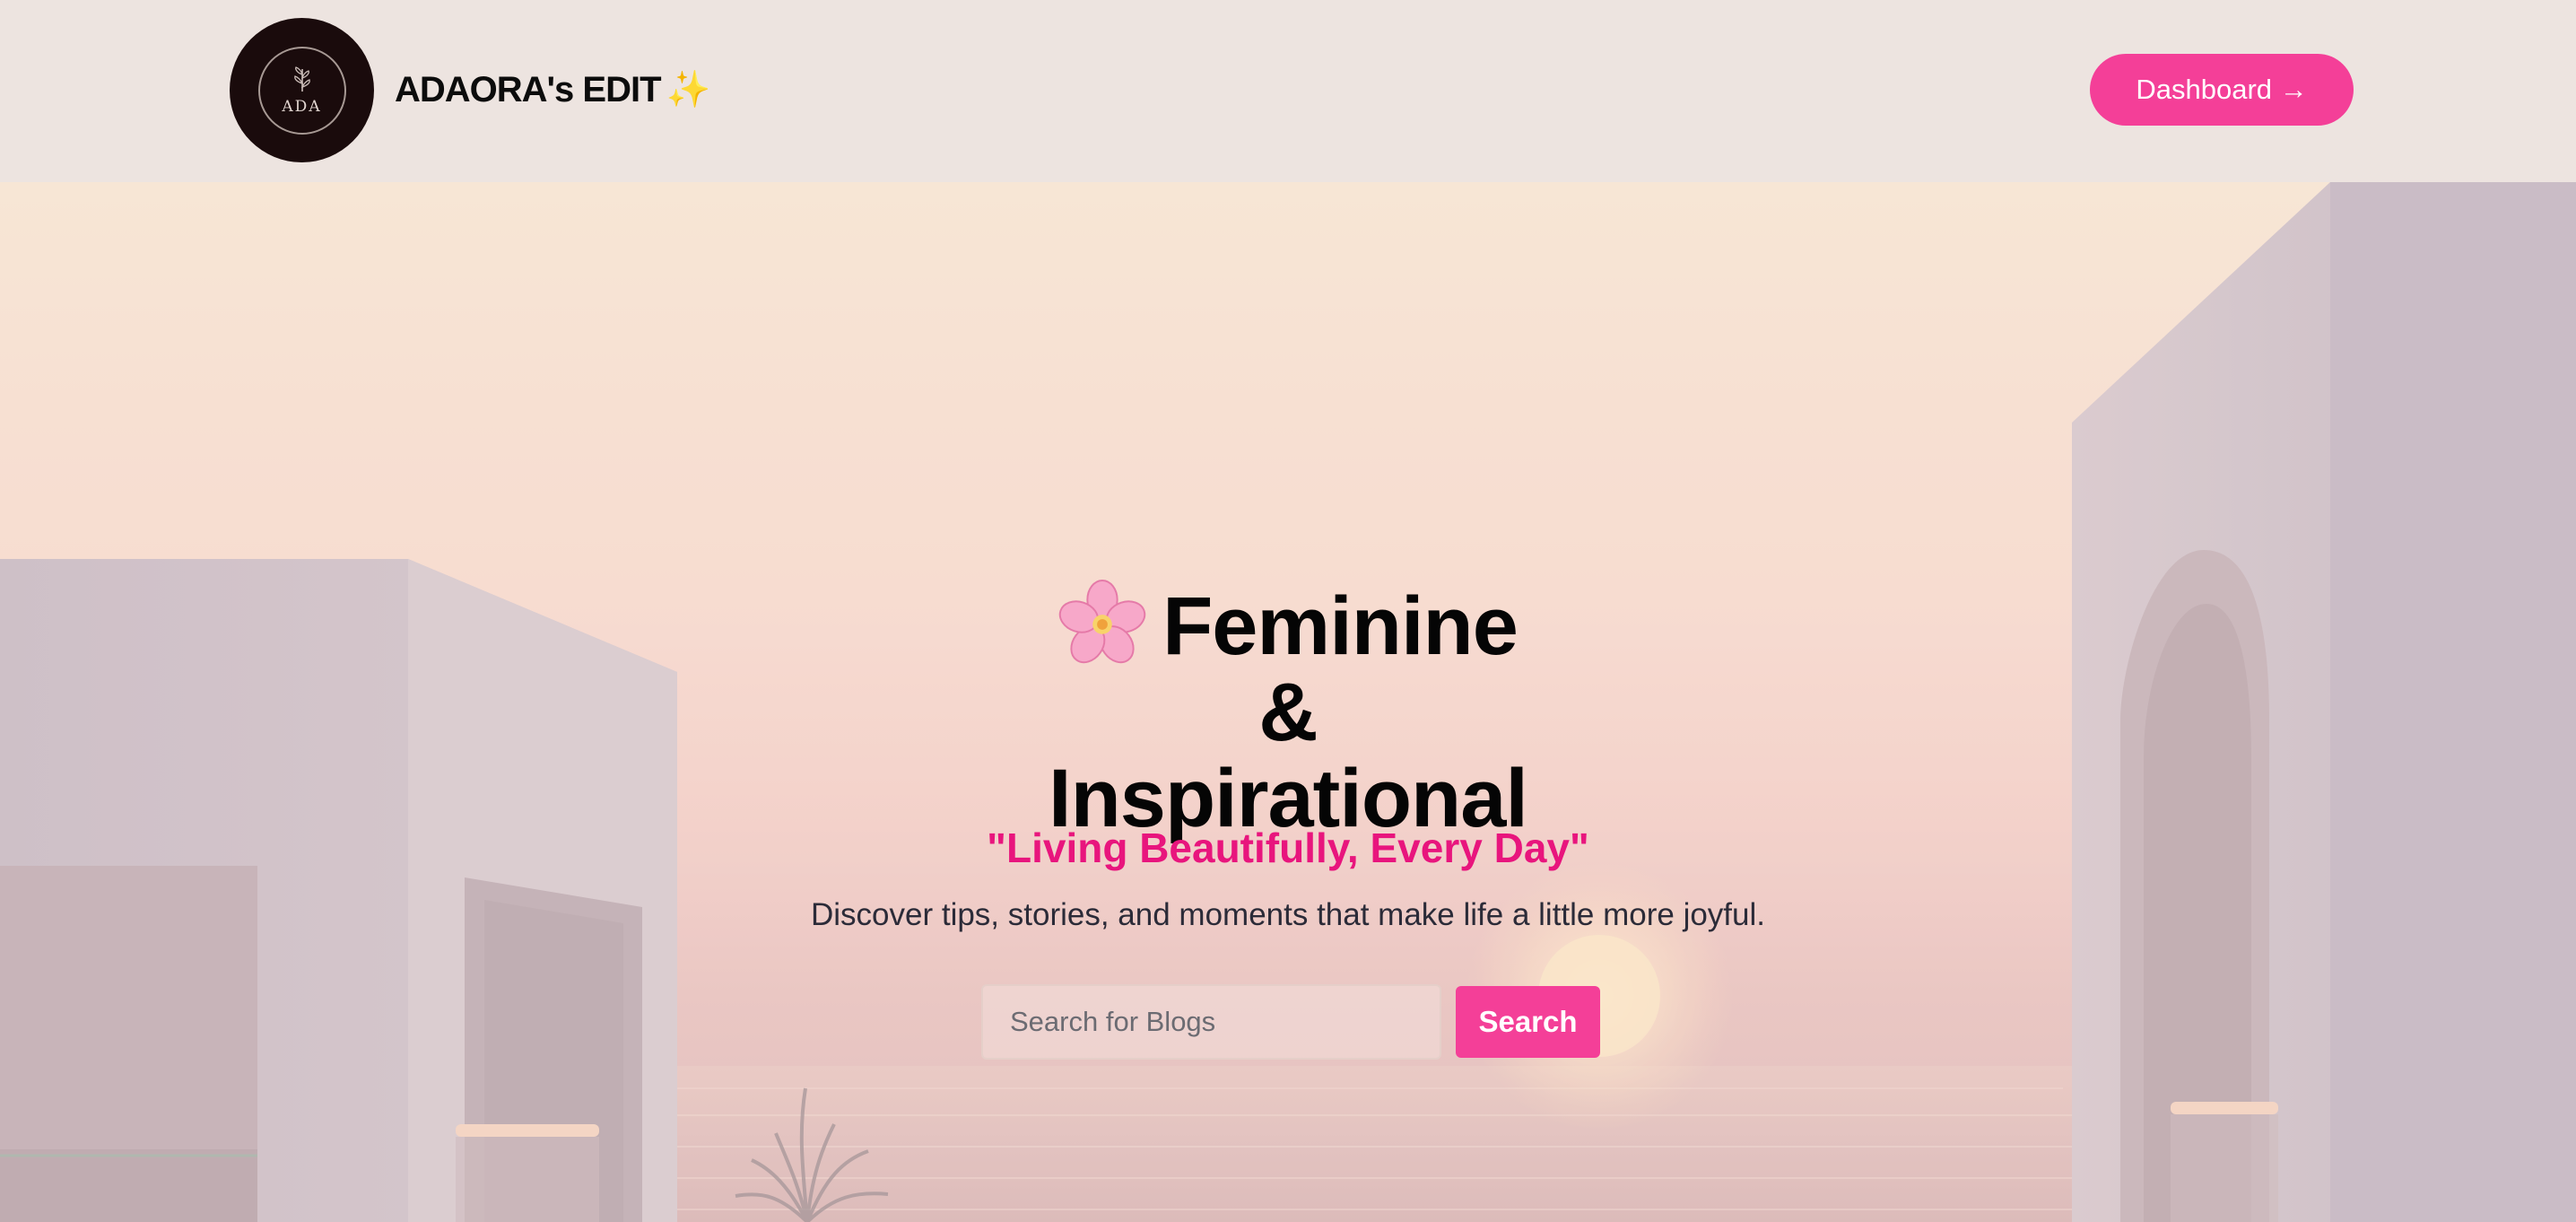 This screenshot has height=1222, width=2576. I want to click on site-logo: ADA, so click(302, 90).